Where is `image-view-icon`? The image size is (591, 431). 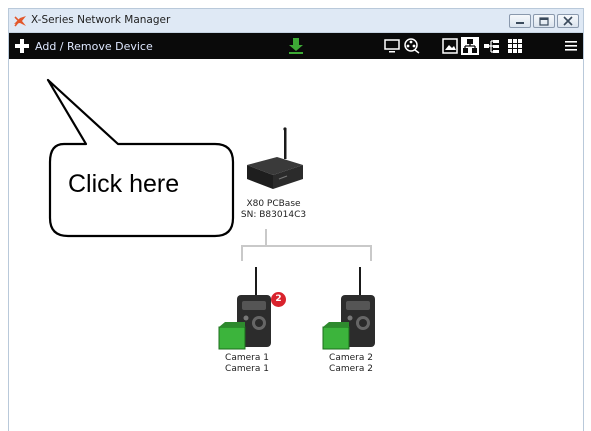
image-view-icon is located at coordinates (450, 46).